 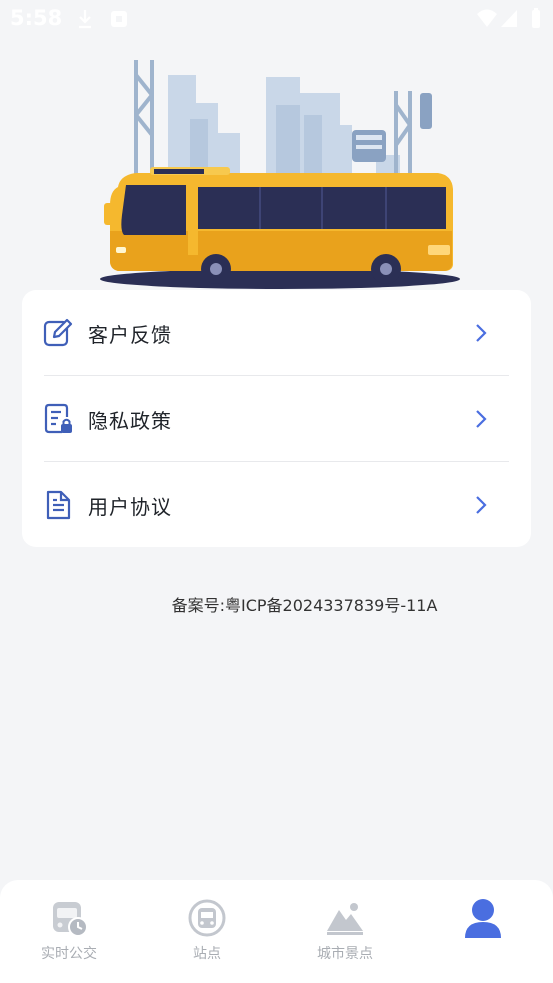 I want to click on battery-icon, so click(x=536, y=18).